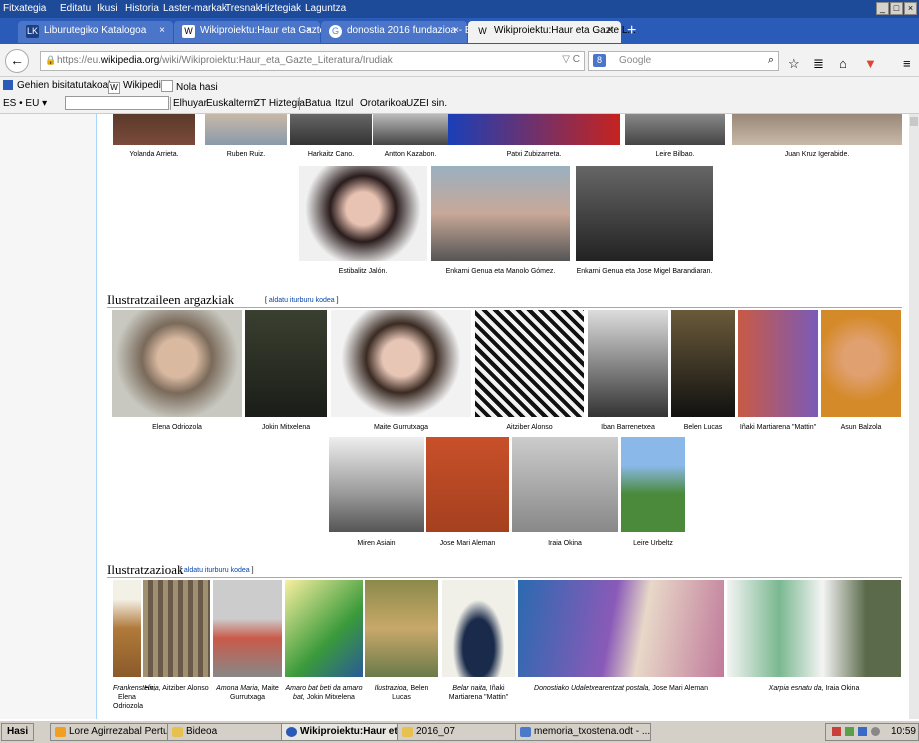 This screenshot has height=743, width=919. What do you see at coordinates (231, 103) in the screenshot?
I see `link-euskalterm: Euskalterm` at bounding box center [231, 103].